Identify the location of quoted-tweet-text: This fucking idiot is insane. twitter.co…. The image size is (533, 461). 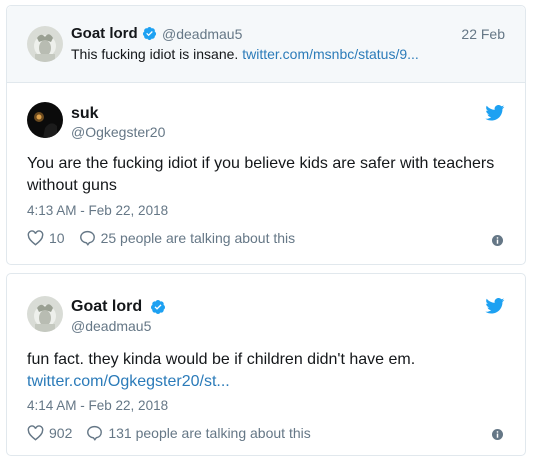
(245, 54).